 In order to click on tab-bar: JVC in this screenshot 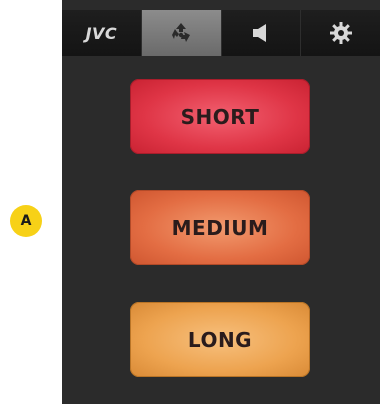, I will do `click(221, 33)`.